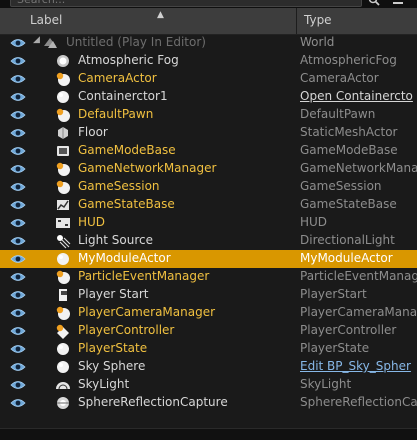  What do you see at coordinates (160, 15) in the screenshot?
I see `sort-ascending-icon: ▲` at bounding box center [160, 15].